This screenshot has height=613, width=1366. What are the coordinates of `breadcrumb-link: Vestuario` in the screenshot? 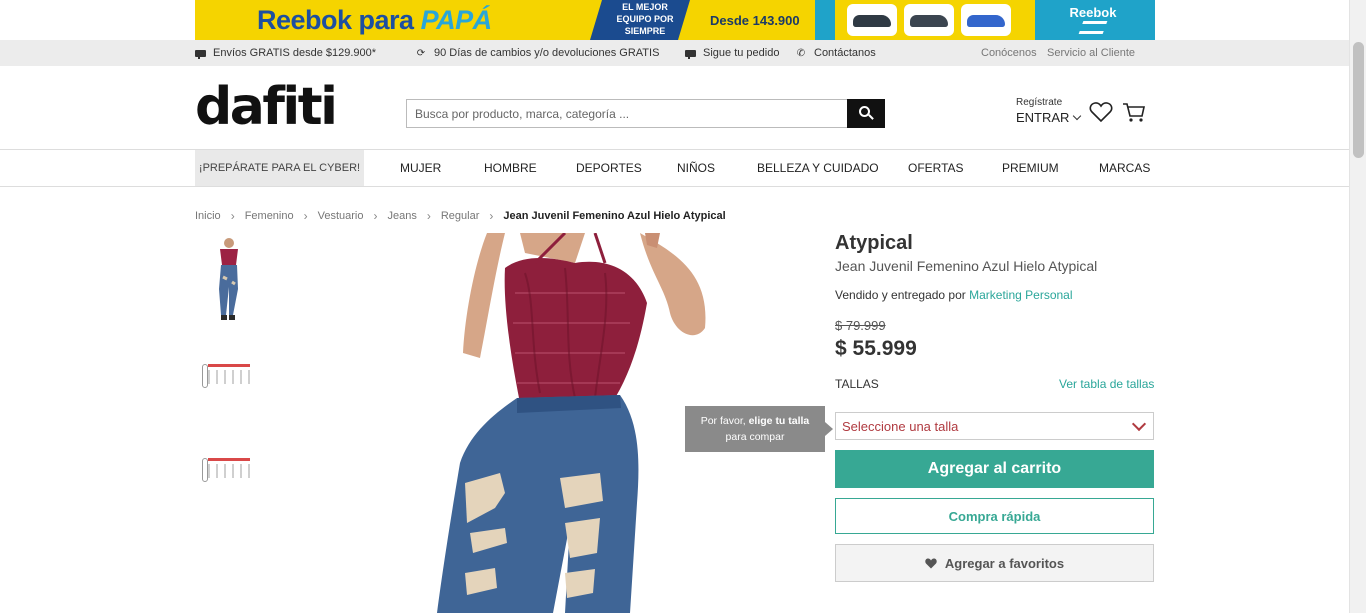 It's located at (341, 216).